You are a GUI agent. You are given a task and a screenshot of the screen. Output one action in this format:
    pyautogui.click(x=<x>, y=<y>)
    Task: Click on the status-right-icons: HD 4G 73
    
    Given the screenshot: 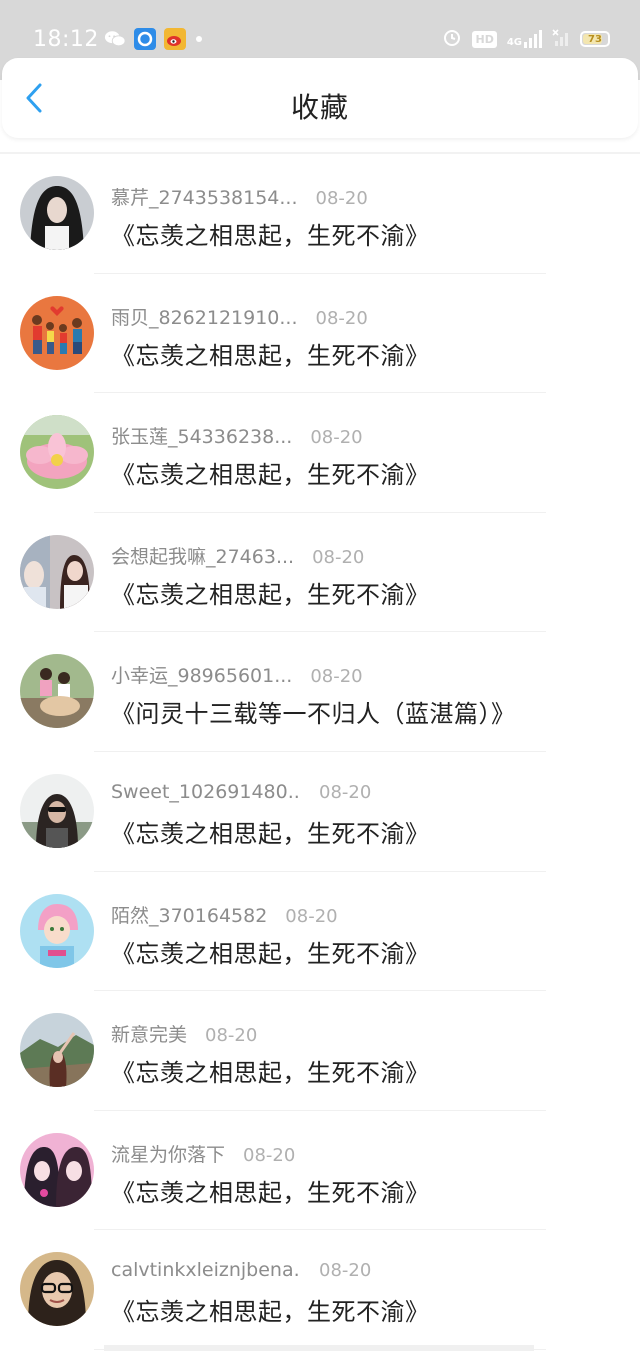 What is the action you would take?
    pyautogui.click(x=526, y=39)
    